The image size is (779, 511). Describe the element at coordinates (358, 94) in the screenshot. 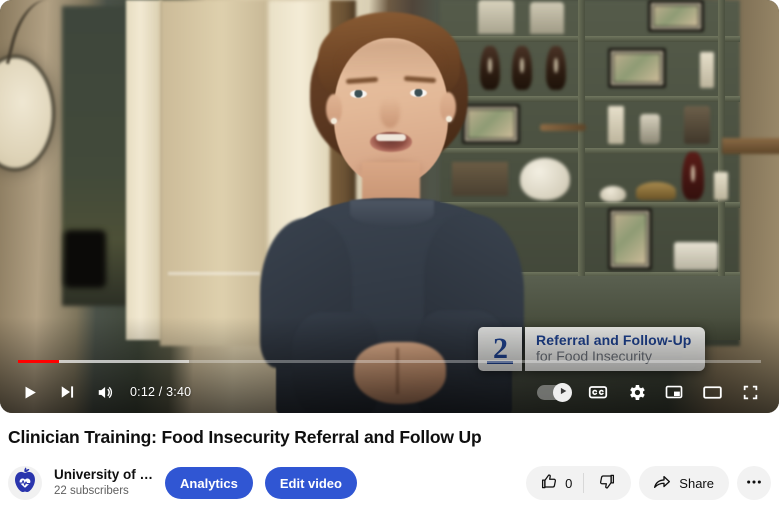

I see `eye-left` at that location.